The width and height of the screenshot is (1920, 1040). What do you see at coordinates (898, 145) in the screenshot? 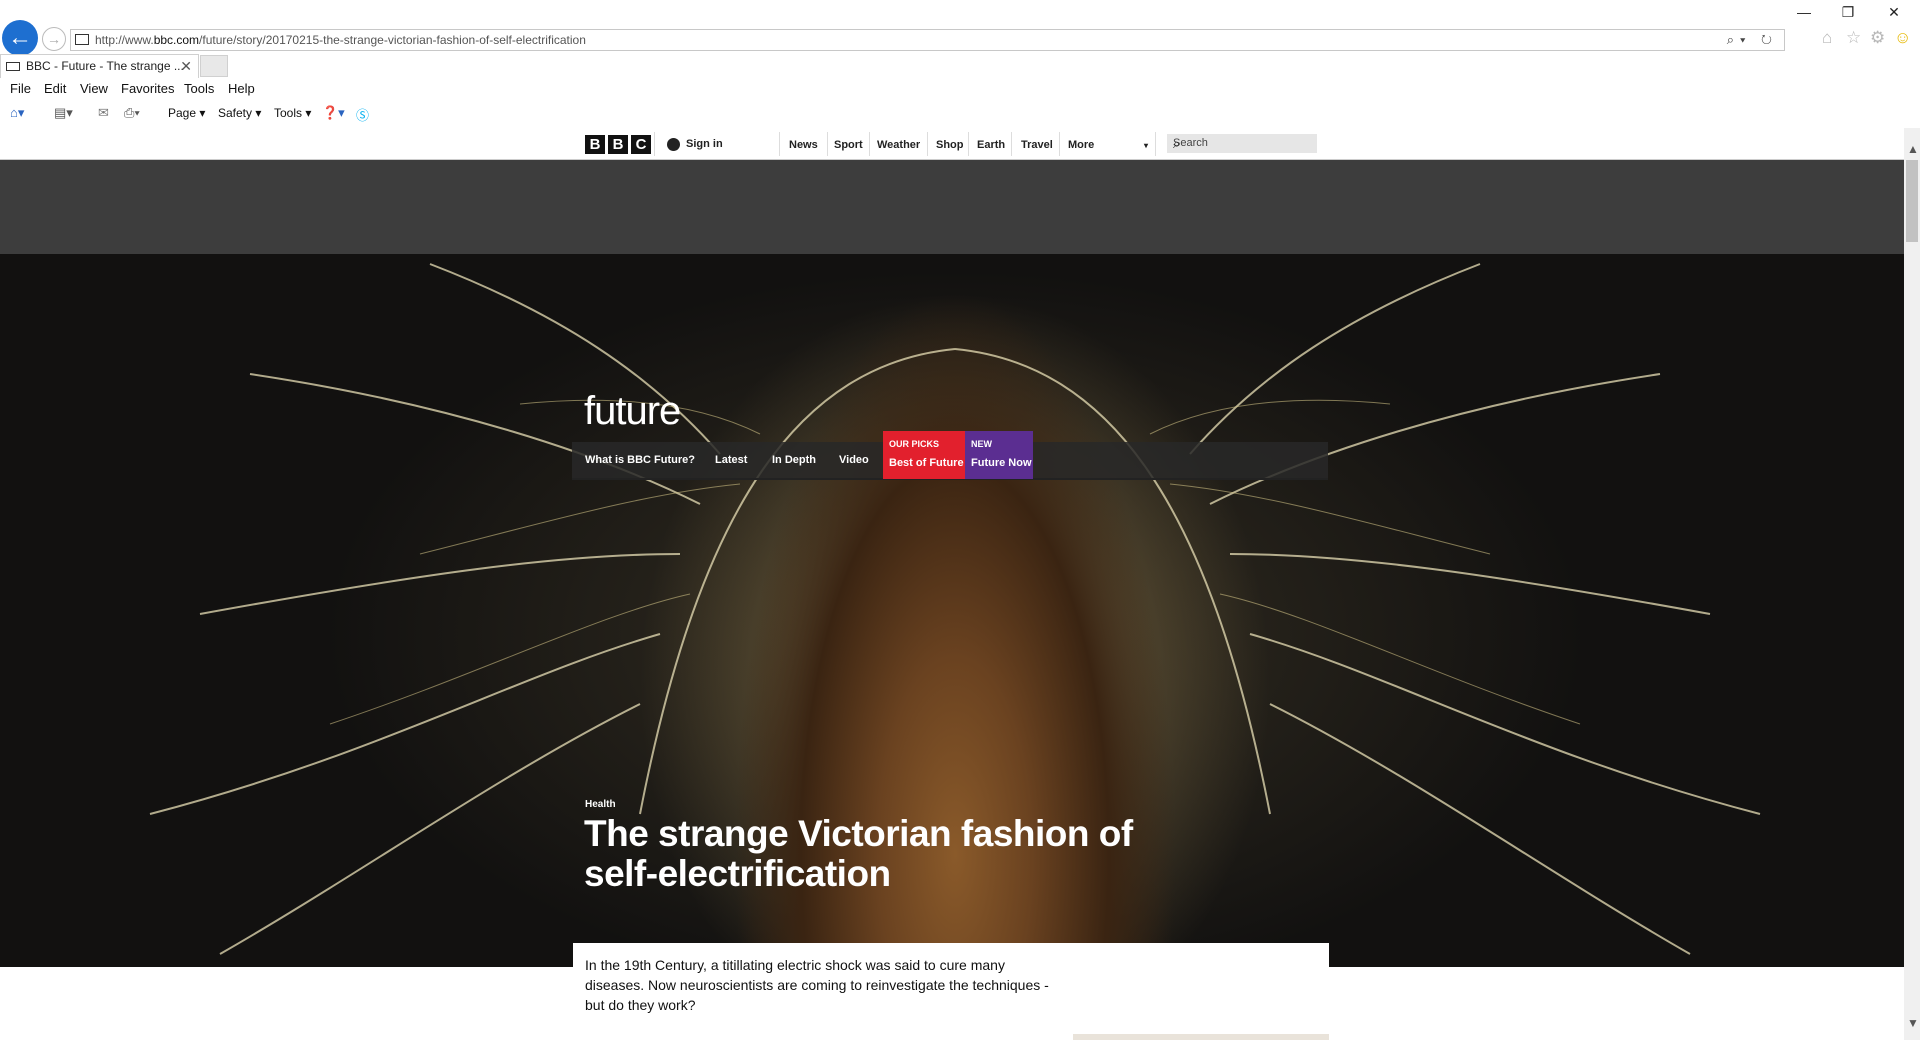
I see `nav-weather: Weather` at bounding box center [898, 145].